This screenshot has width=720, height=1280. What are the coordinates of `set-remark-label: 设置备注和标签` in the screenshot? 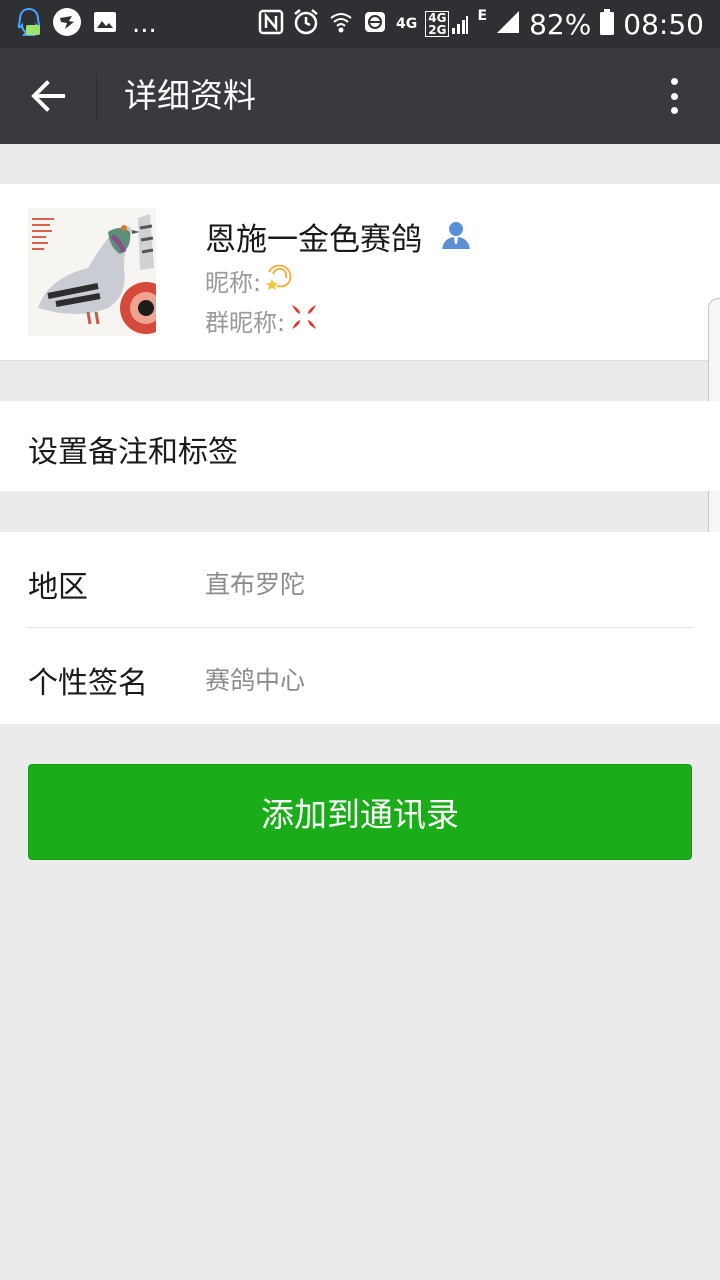 It's located at (133, 452).